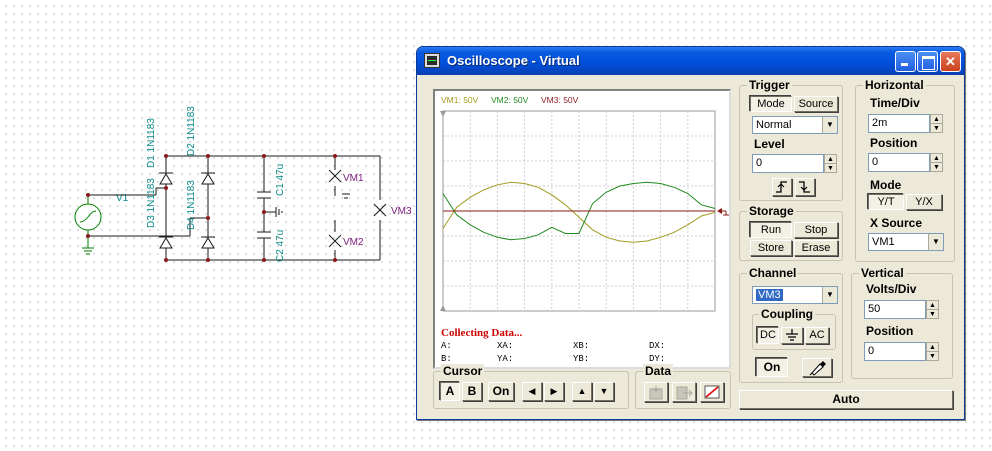 The width and height of the screenshot is (992, 451). What do you see at coordinates (886, 202) in the screenshot?
I see `yt-mode-button: Y/T` at bounding box center [886, 202].